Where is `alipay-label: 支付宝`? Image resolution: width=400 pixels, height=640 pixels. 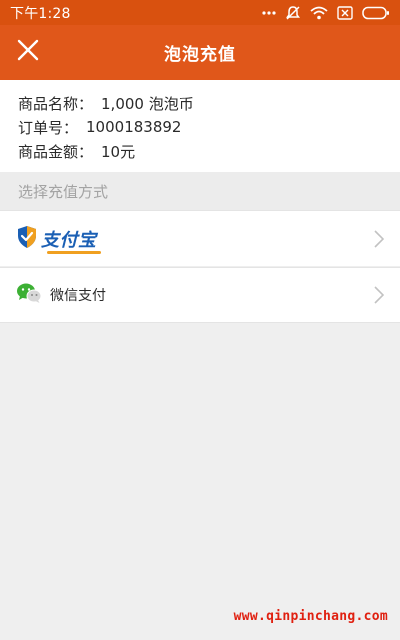 alipay-label: 支付宝 is located at coordinates (70, 240).